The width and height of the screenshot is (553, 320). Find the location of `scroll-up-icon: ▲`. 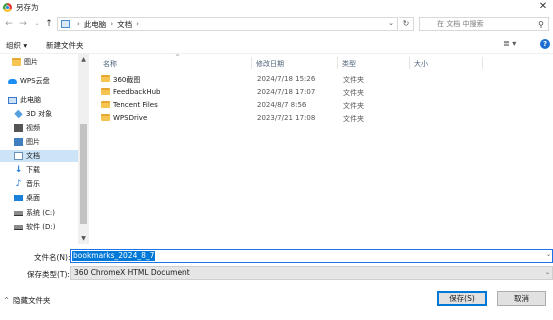

scroll-up-icon: ▲ is located at coordinates (83, 59).